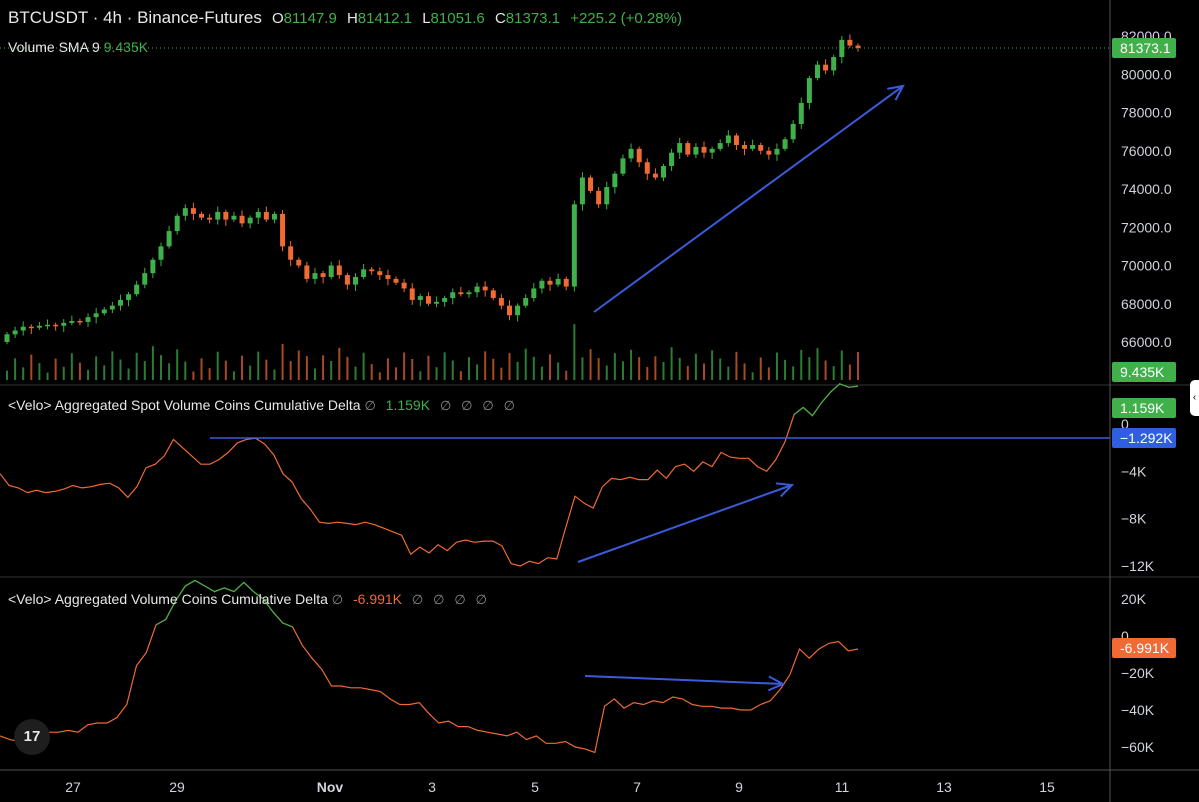  What do you see at coordinates (684, 680) in the screenshot?
I see `agg-trend-arrow` at bounding box center [684, 680].